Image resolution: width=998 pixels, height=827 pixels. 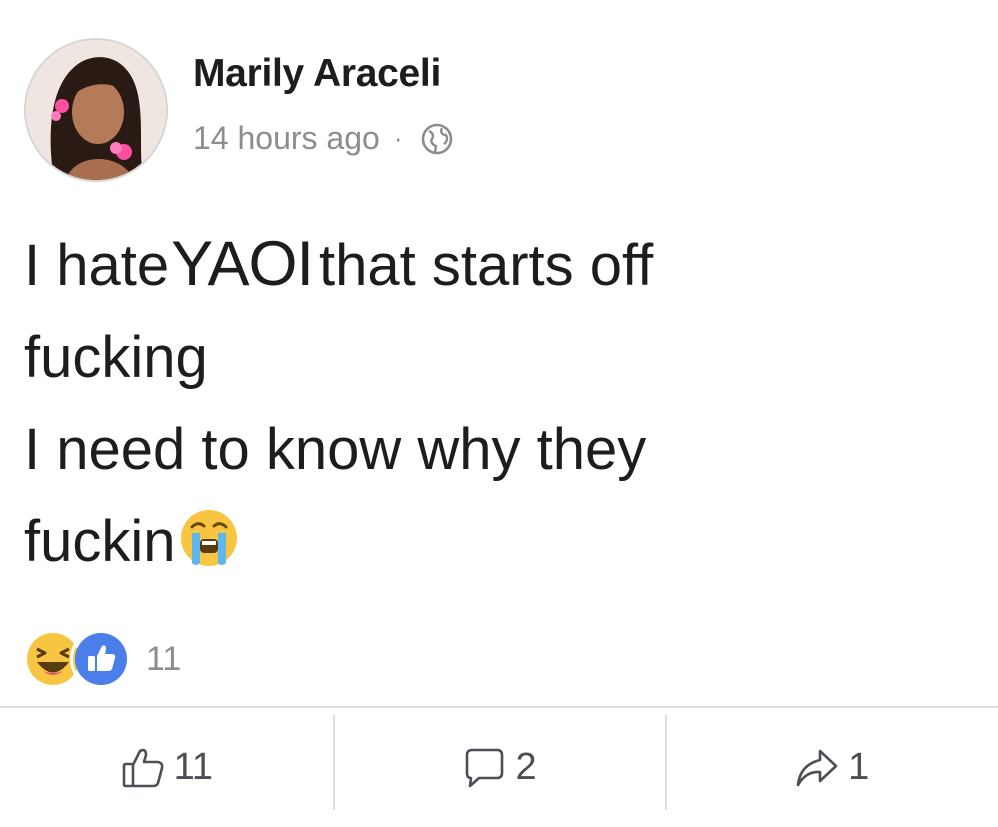 I want to click on reactions-summary: 11, so click(x=101, y=659).